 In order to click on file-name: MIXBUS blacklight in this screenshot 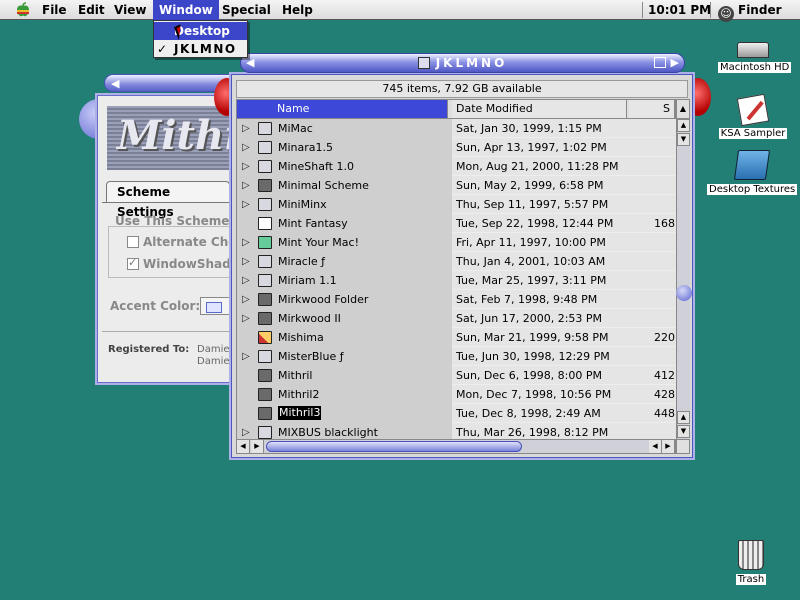, I will do `click(328, 431)`.